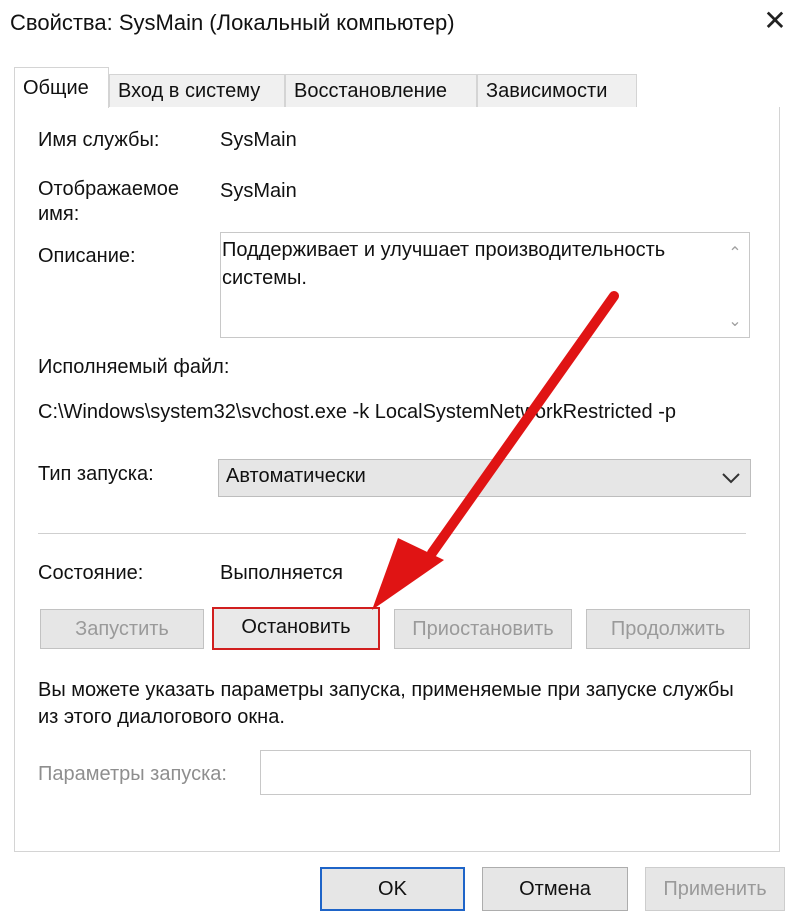  What do you see at coordinates (258, 140) in the screenshot?
I see `service-name-value: SysMain` at bounding box center [258, 140].